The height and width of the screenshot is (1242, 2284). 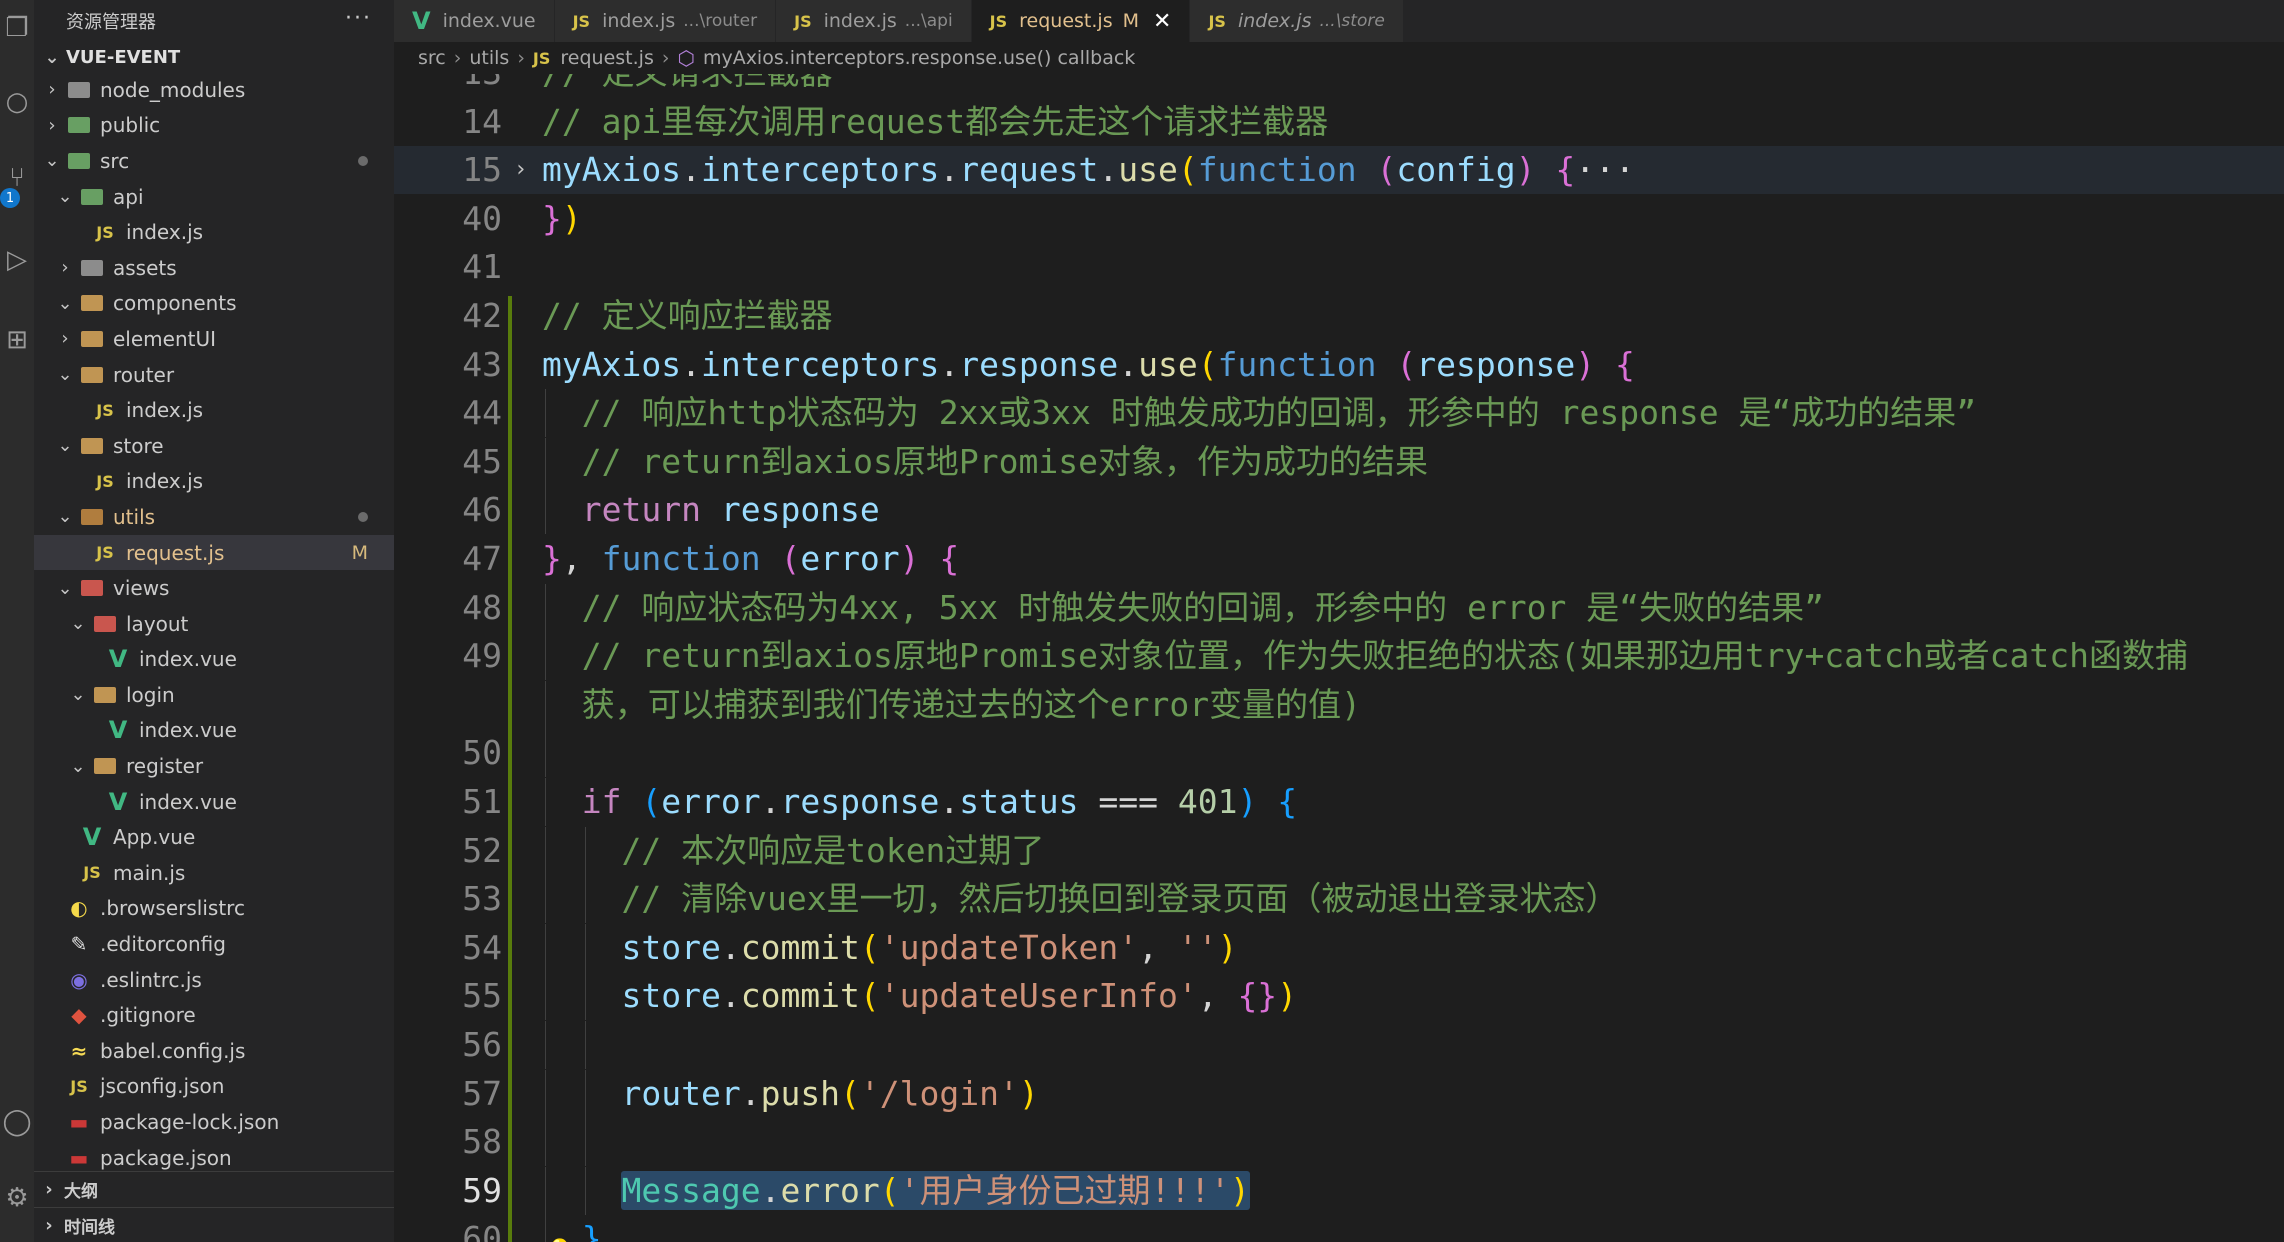 I want to click on tree-item: ✎ .editorconfig, so click(x=214, y=944).